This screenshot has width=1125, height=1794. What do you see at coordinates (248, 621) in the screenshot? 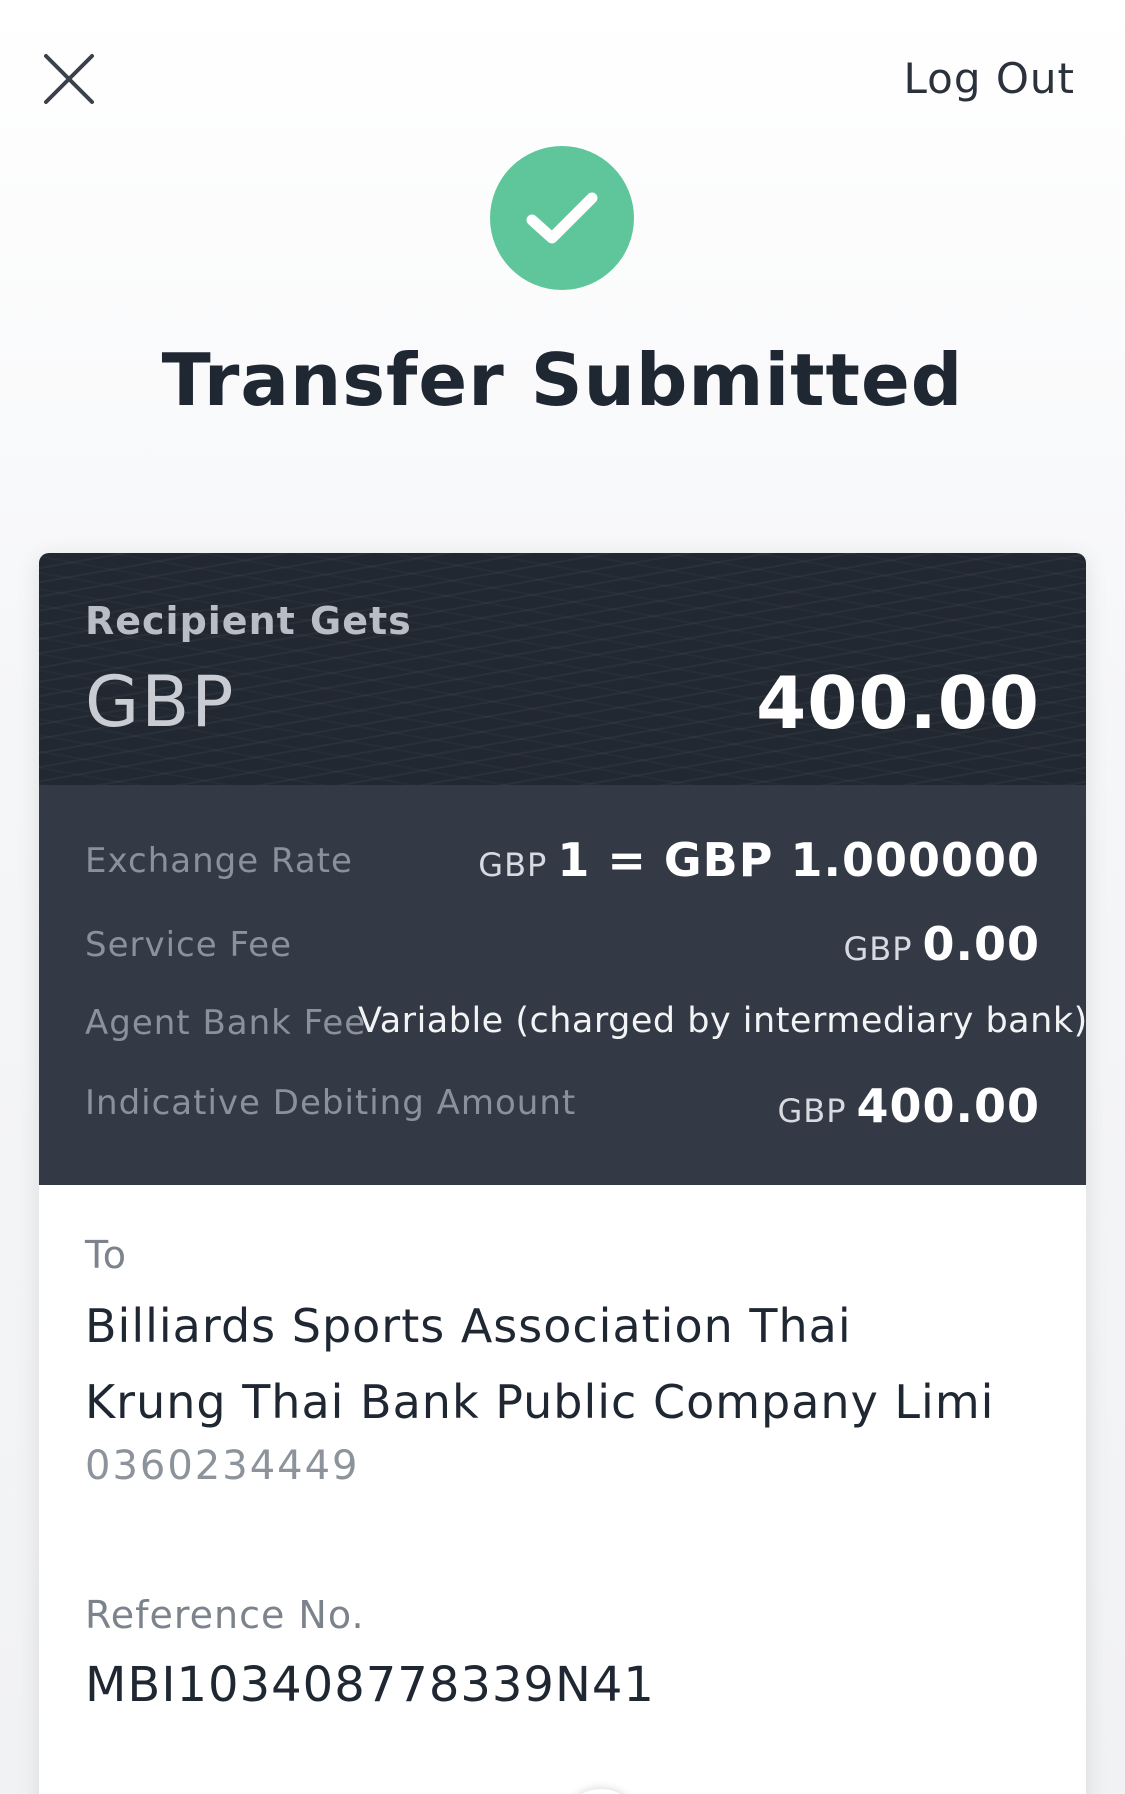
I see `recipient-gets-label: Recipient Gets` at bounding box center [248, 621].